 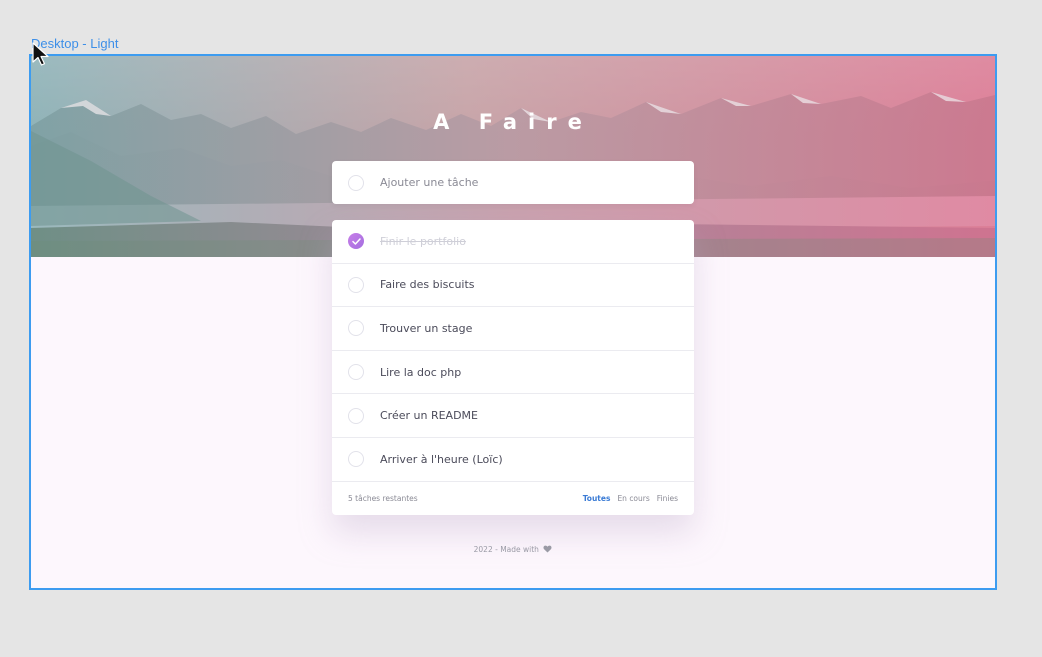 What do you see at coordinates (667, 498) in the screenshot?
I see `filter-completed: Finies` at bounding box center [667, 498].